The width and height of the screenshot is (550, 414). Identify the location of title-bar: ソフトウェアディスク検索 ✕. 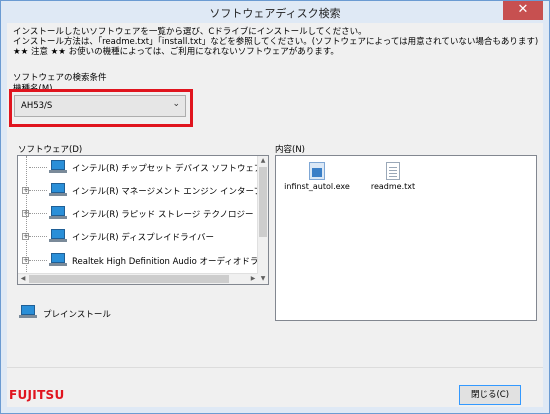
(275, 12).